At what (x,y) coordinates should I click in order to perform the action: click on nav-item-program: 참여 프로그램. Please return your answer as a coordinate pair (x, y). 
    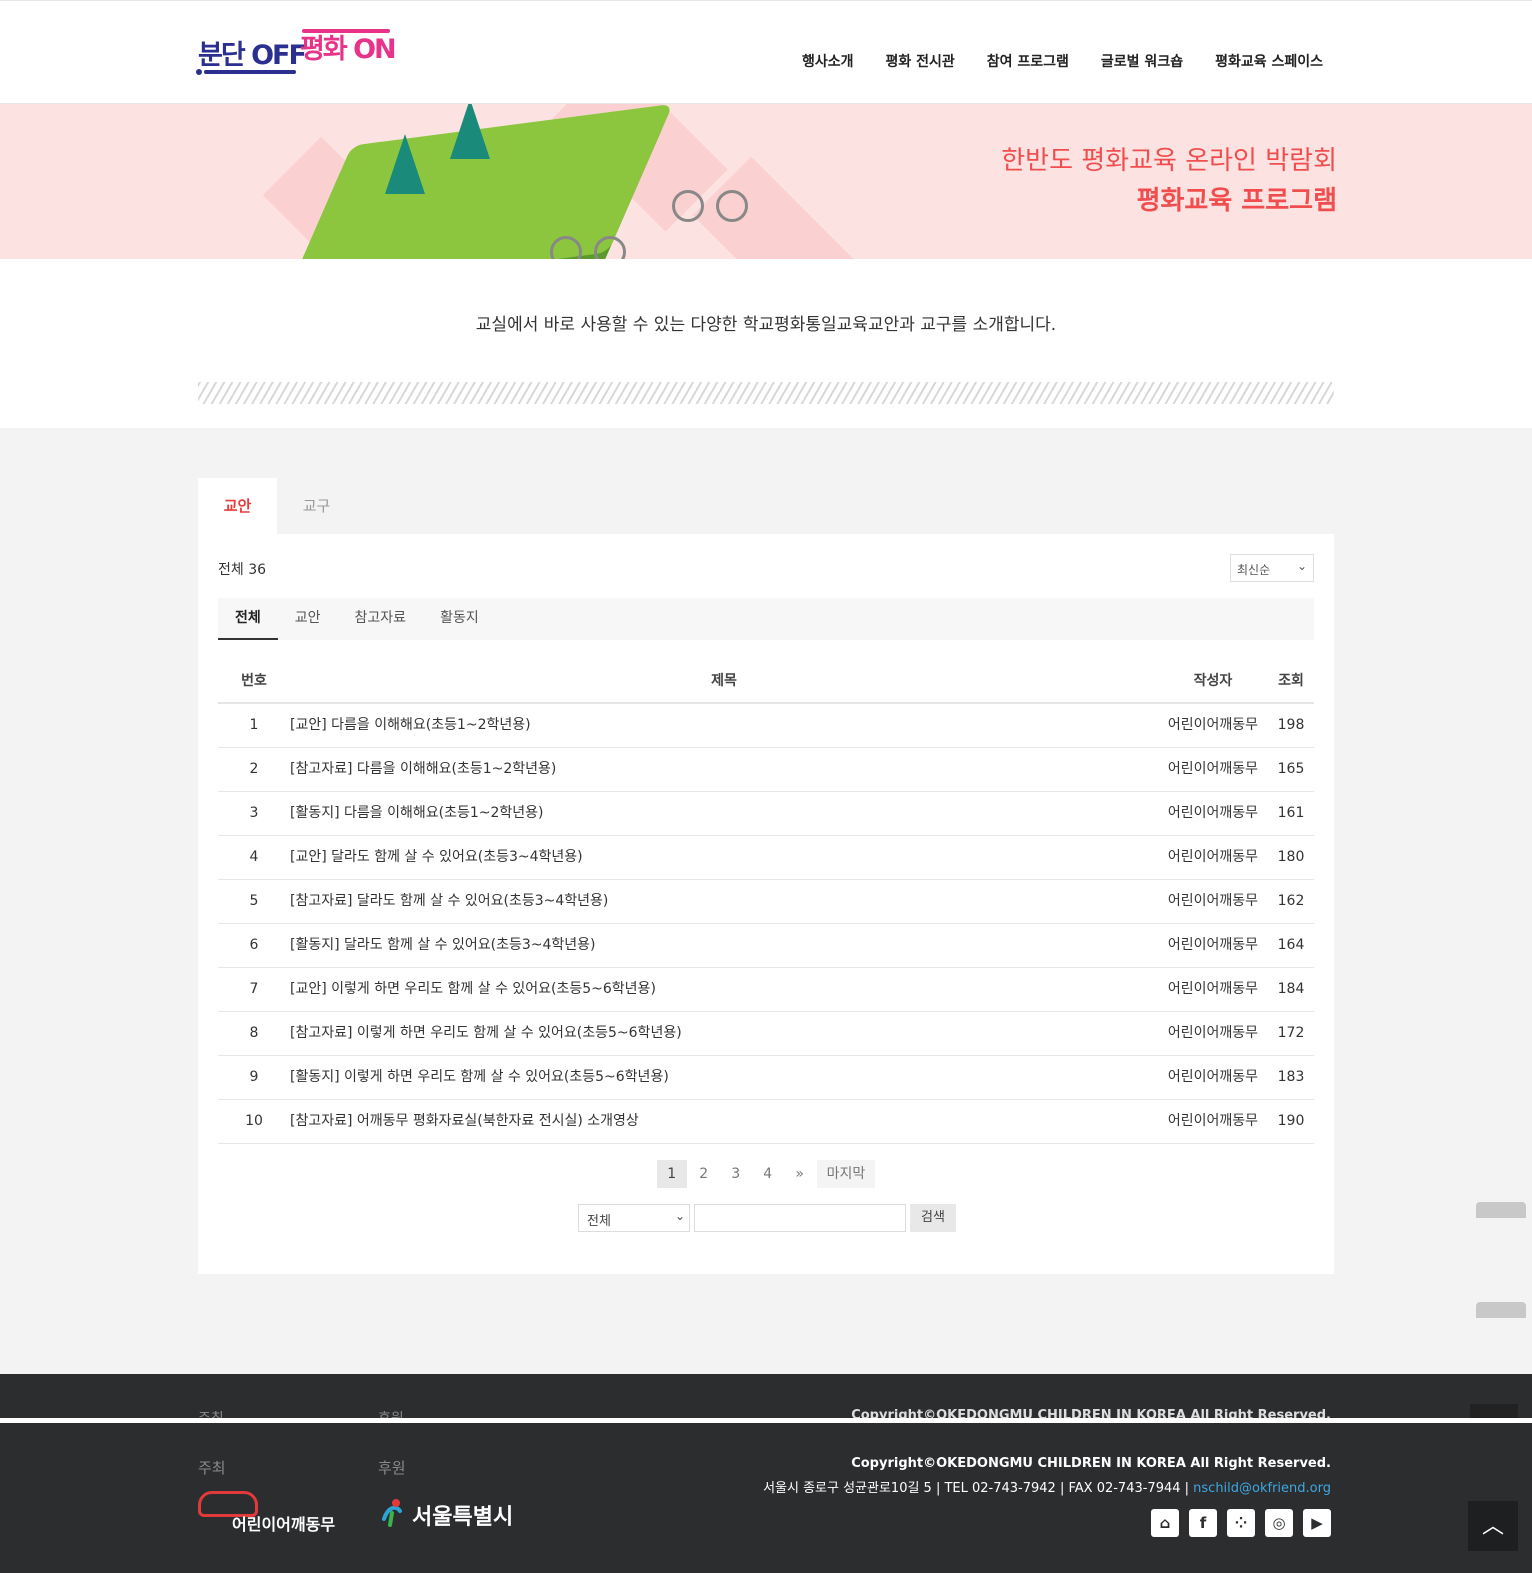
    Looking at the image, I should click on (1028, 61).